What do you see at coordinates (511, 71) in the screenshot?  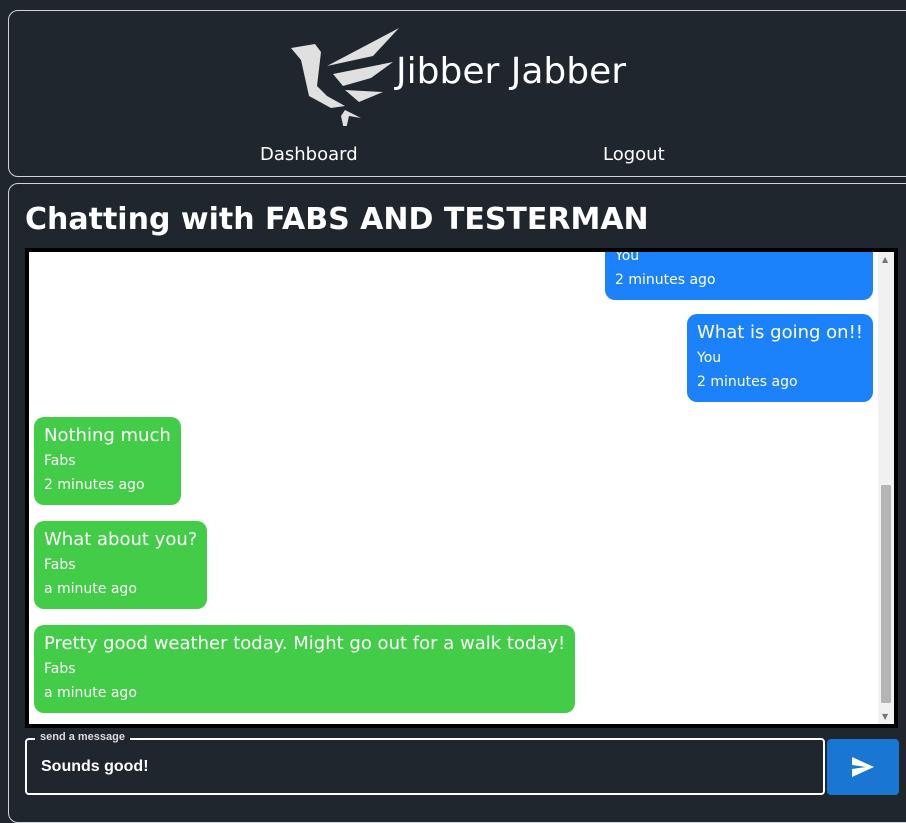 I see `app-title: Jibber Jabber` at bounding box center [511, 71].